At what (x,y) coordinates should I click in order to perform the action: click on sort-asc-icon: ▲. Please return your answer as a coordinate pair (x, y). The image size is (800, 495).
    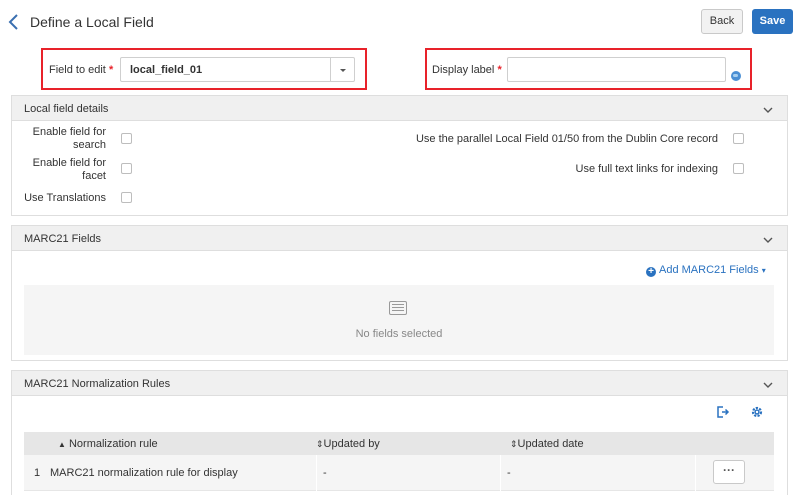
    Looking at the image, I should click on (62, 444).